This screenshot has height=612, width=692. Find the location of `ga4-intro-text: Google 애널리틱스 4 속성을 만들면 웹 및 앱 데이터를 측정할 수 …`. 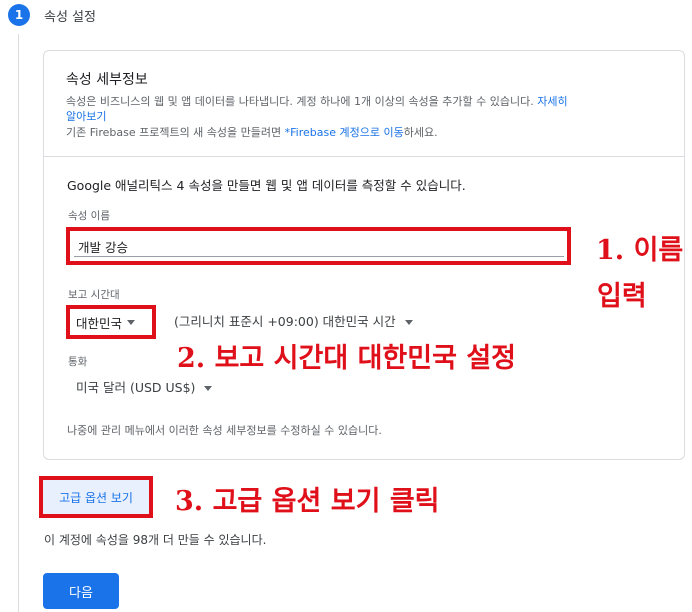

ga4-intro-text: Google 애널리틱스 4 속성을 만들면 웹 및 앱 데이터를 측정할 수 … is located at coordinates (266, 185).